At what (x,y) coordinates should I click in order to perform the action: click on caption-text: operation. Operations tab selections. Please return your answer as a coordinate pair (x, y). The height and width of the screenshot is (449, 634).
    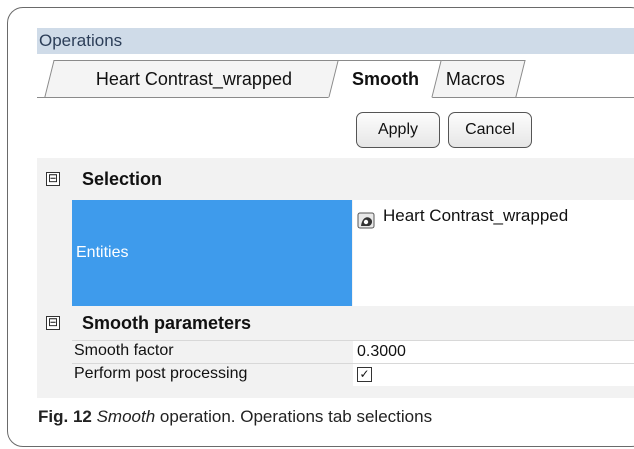
    Looking at the image, I should click on (294, 416).